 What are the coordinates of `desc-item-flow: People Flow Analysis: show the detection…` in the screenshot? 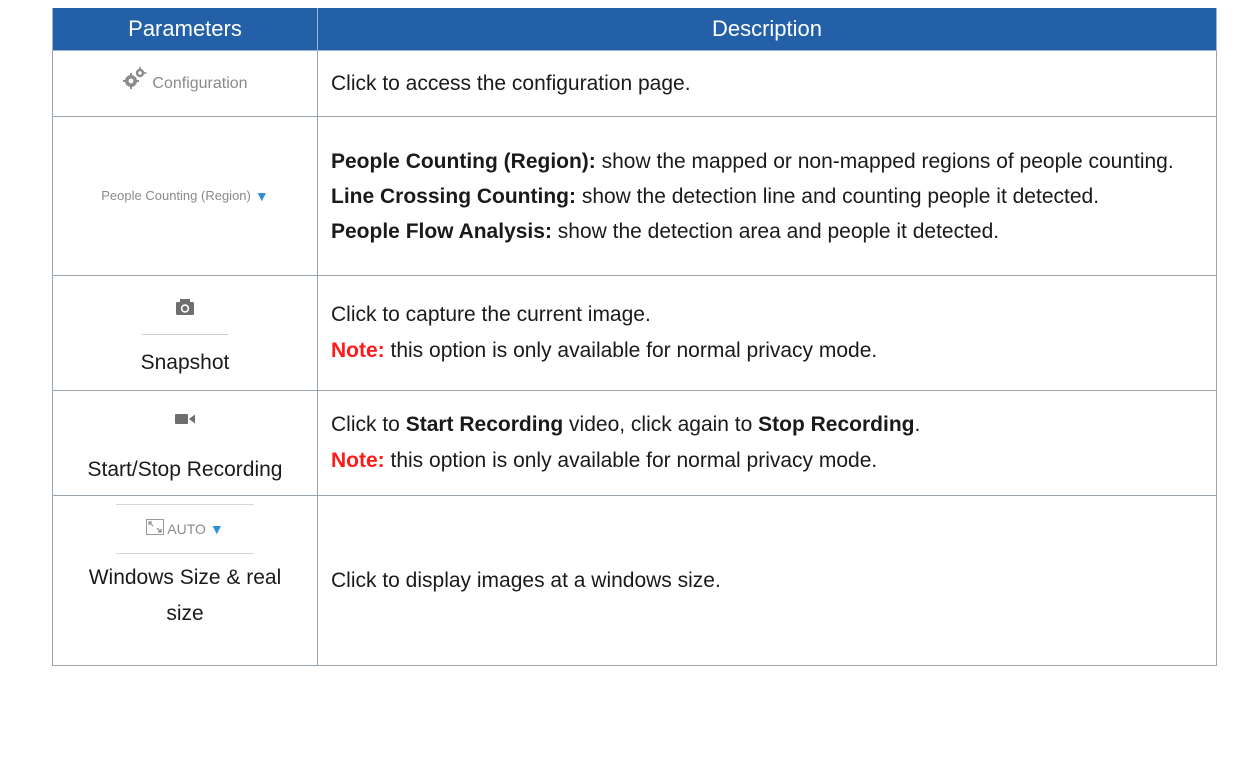 It's located at (766, 231).